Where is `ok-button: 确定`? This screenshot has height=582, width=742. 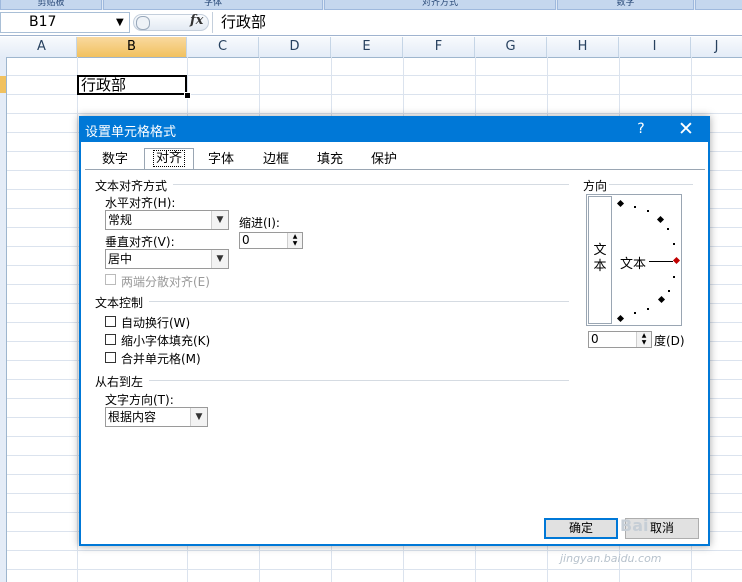 ok-button: 确定 is located at coordinates (581, 528).